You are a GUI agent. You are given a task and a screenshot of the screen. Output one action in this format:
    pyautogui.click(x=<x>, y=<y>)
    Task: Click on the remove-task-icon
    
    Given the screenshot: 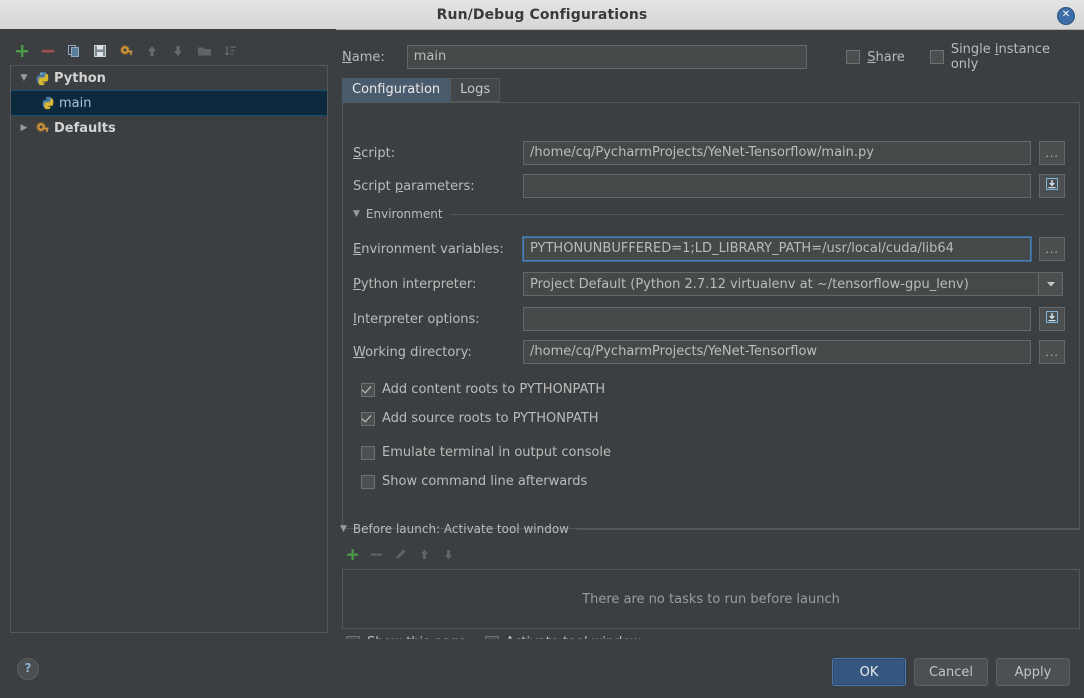 What is the action you would take?
    pyautogui.click(x=376, y=554)
    